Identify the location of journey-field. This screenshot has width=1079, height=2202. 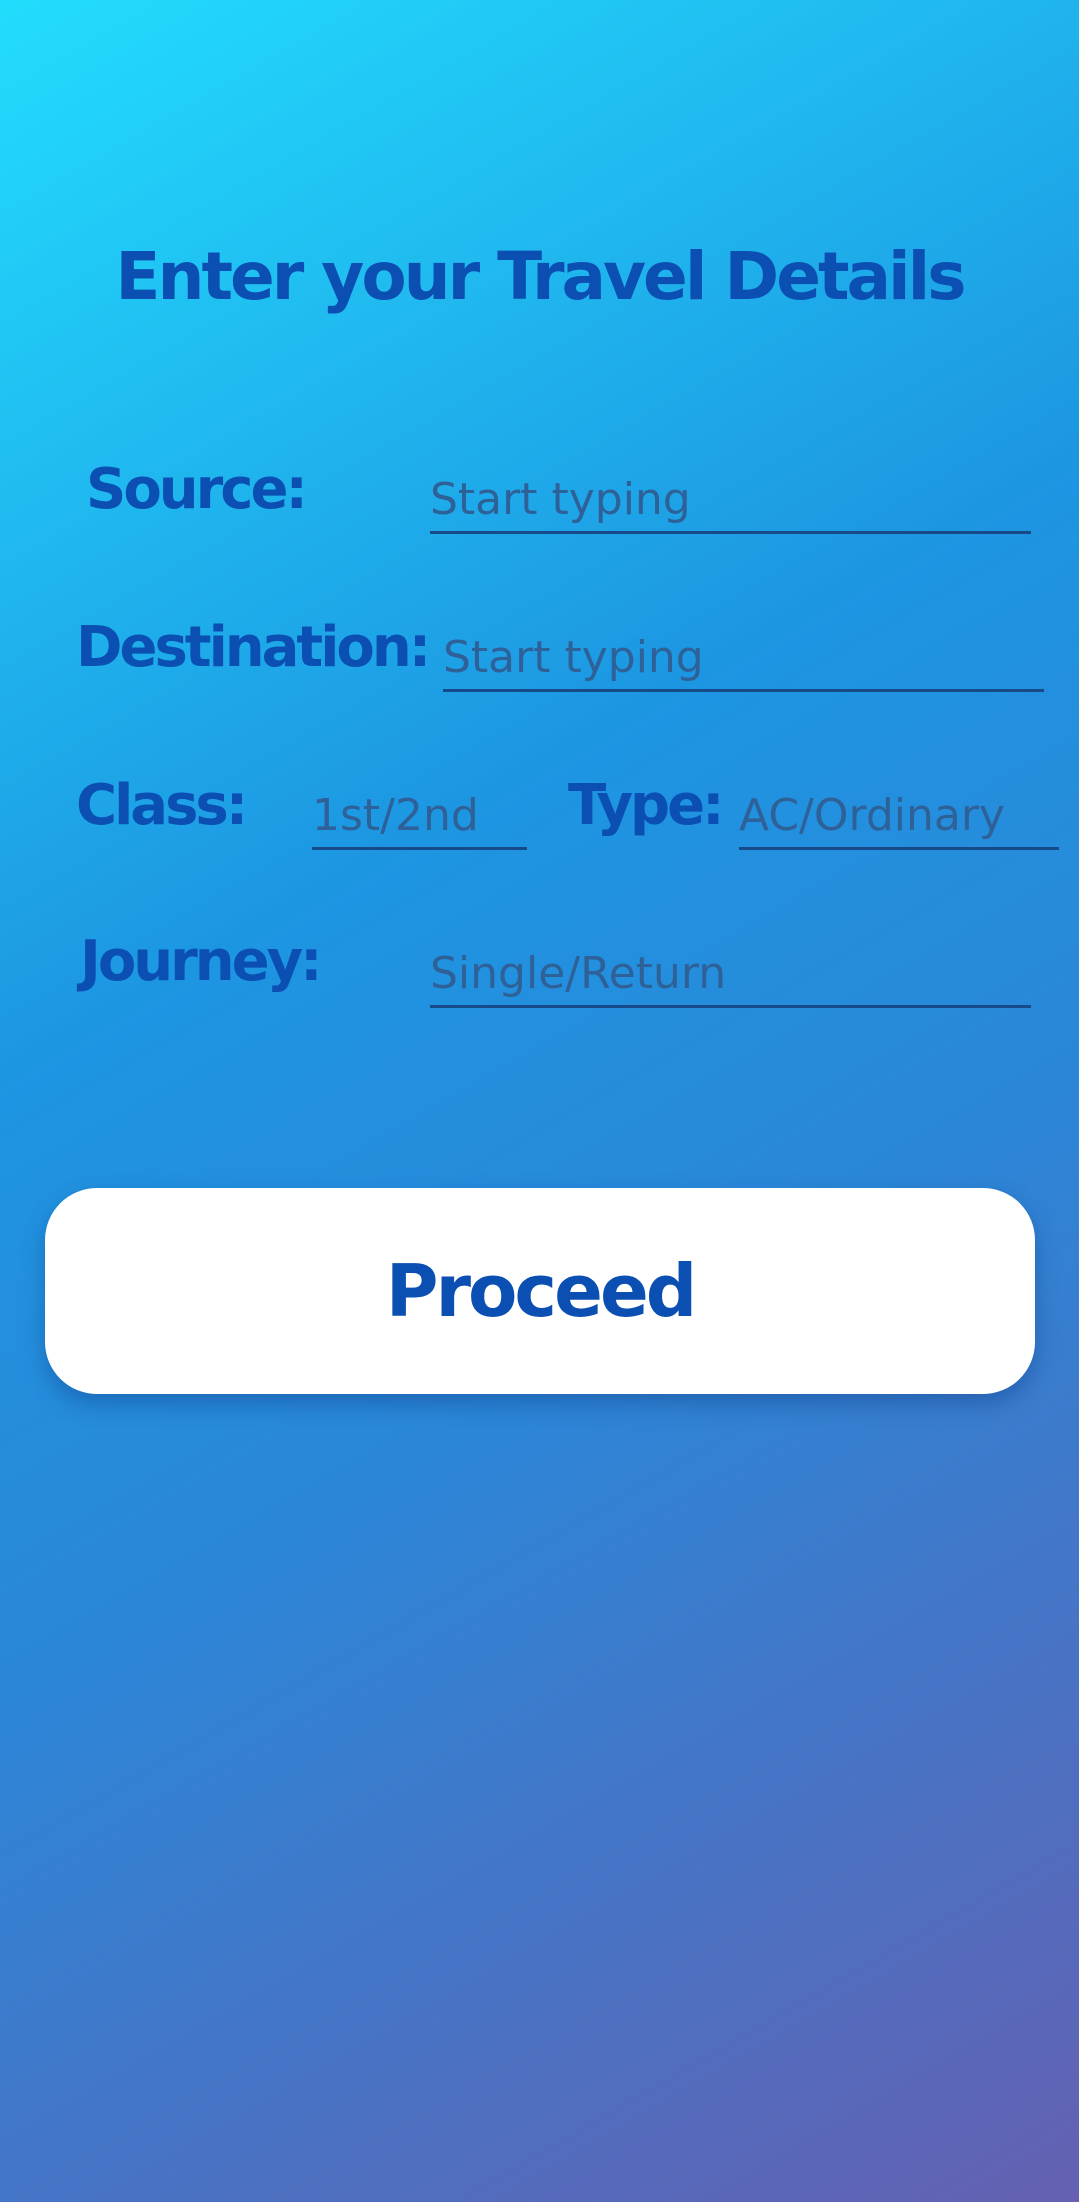
(730, 975).